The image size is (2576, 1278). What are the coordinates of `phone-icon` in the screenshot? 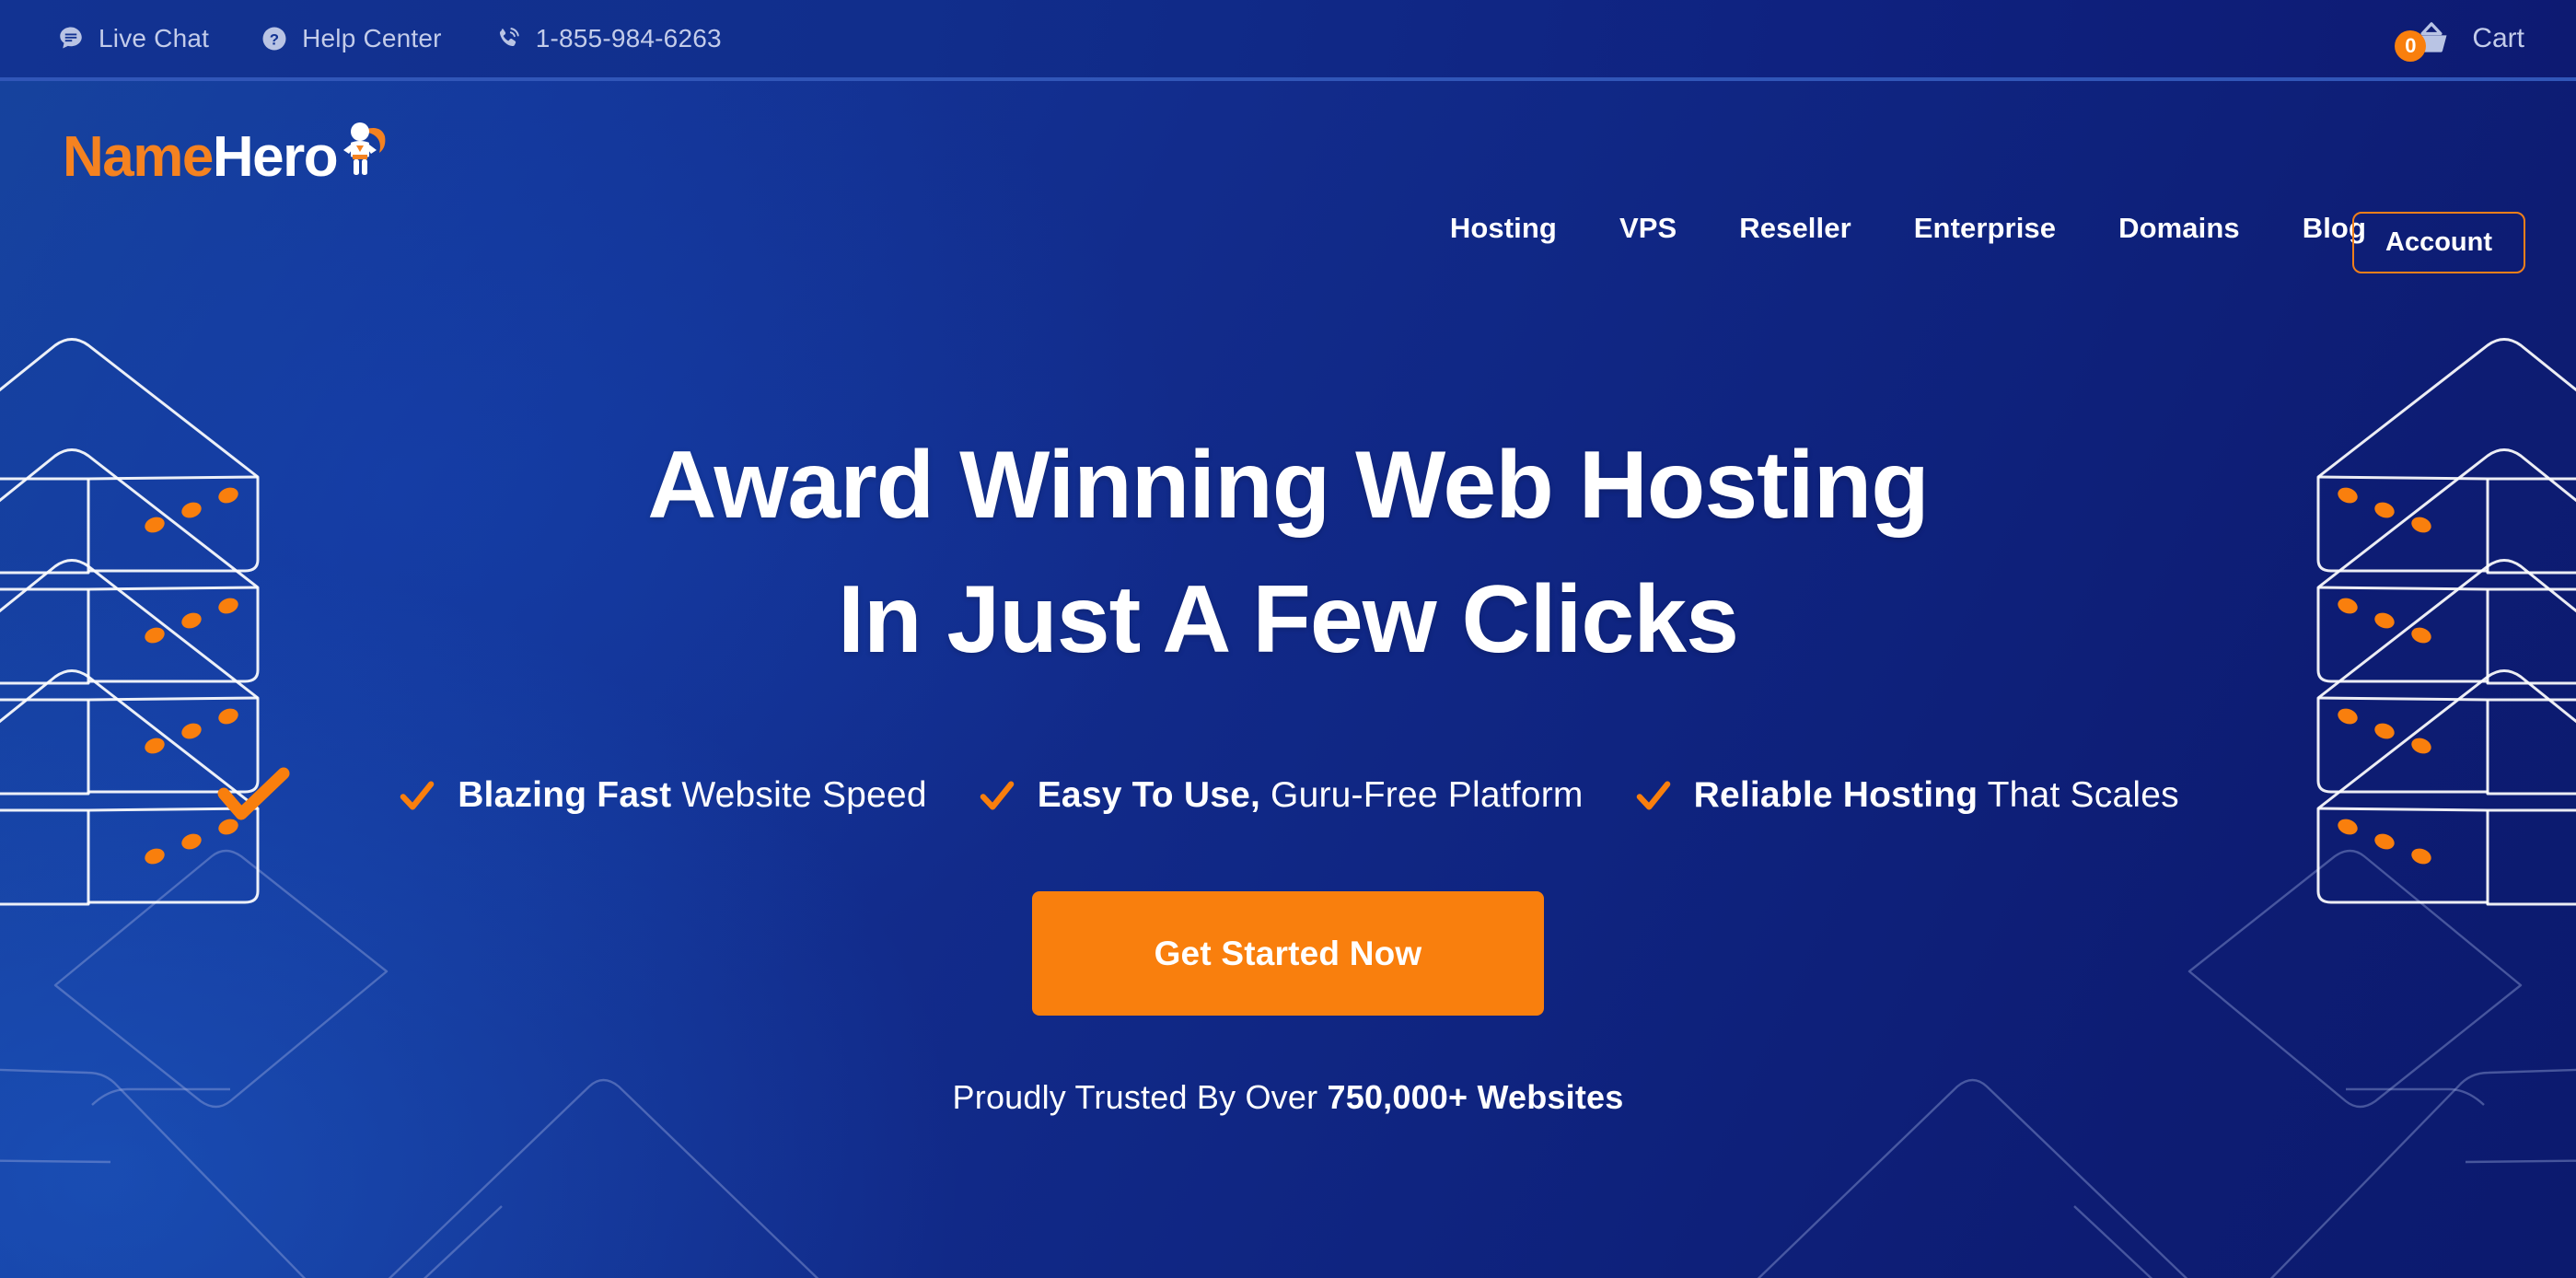 It's located at (507, 39).